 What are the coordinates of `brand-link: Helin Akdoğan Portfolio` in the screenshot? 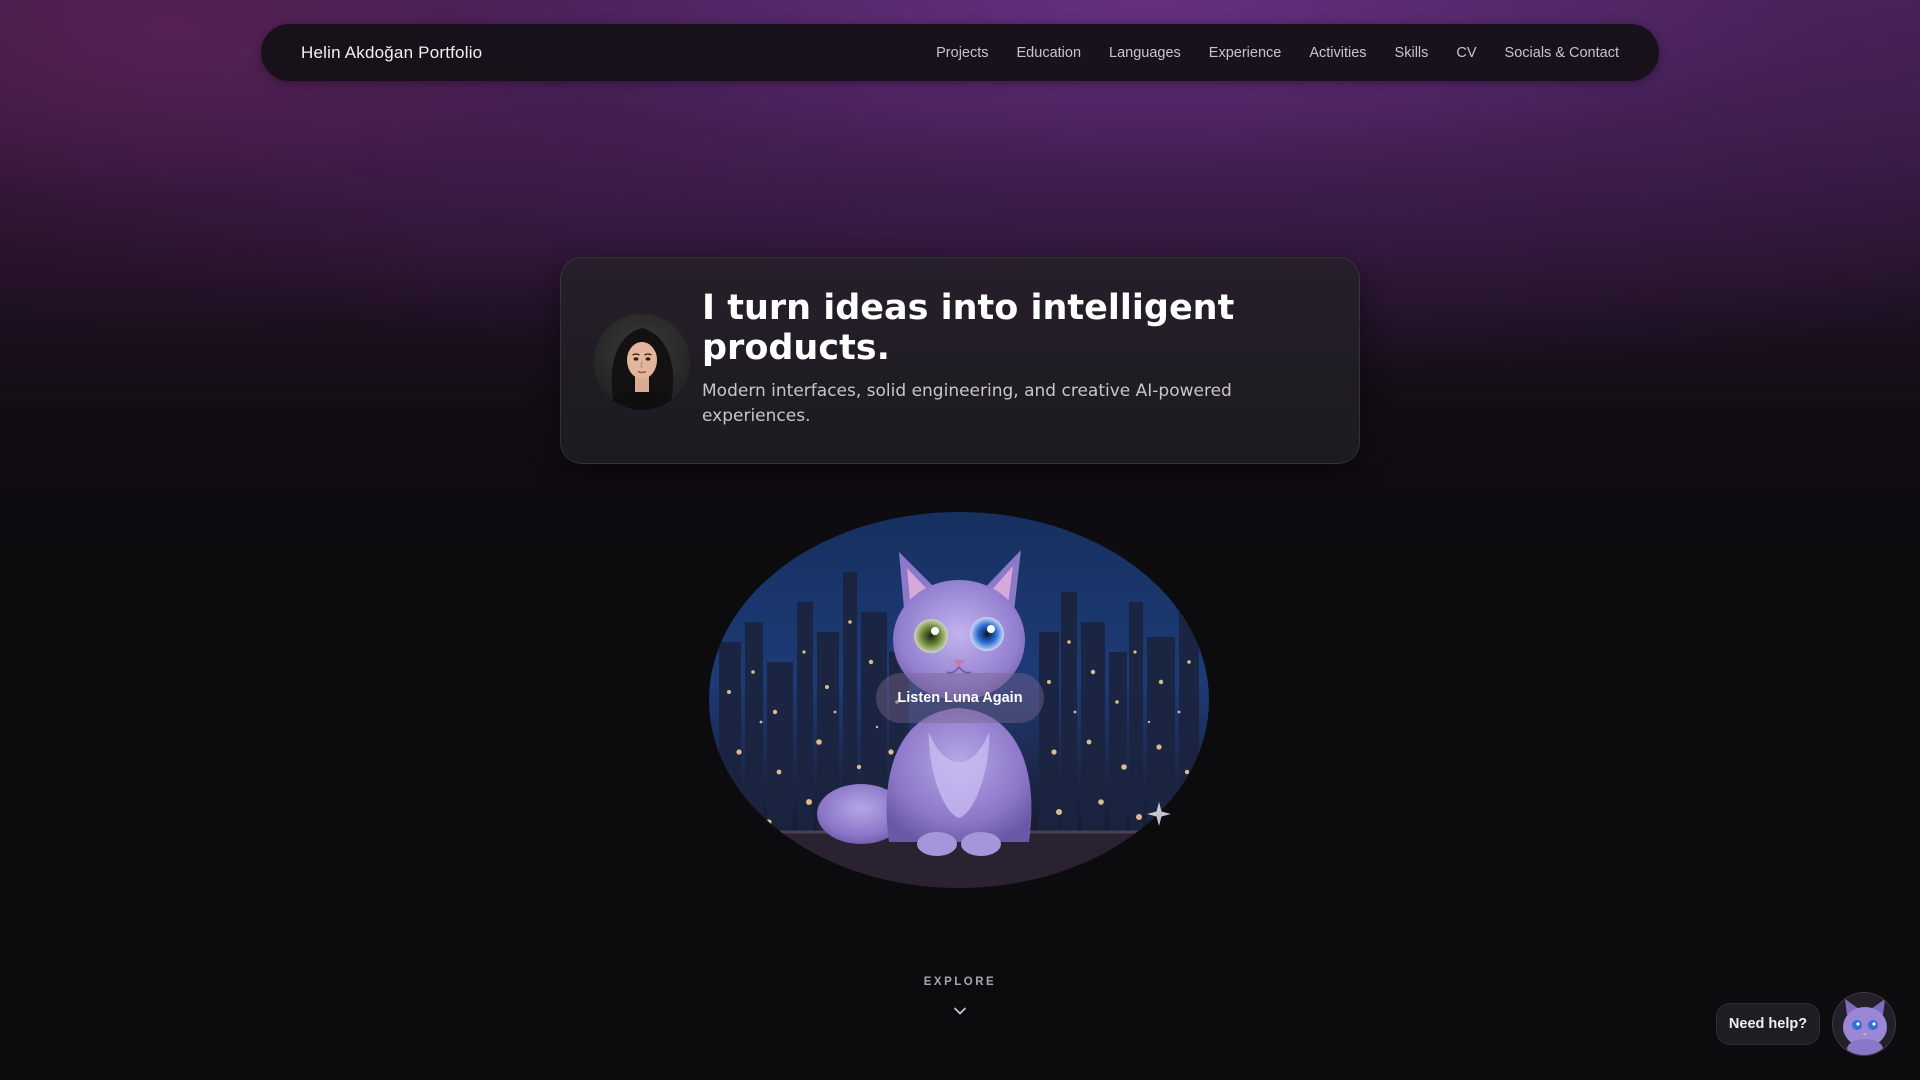 It's located at (391, 53).